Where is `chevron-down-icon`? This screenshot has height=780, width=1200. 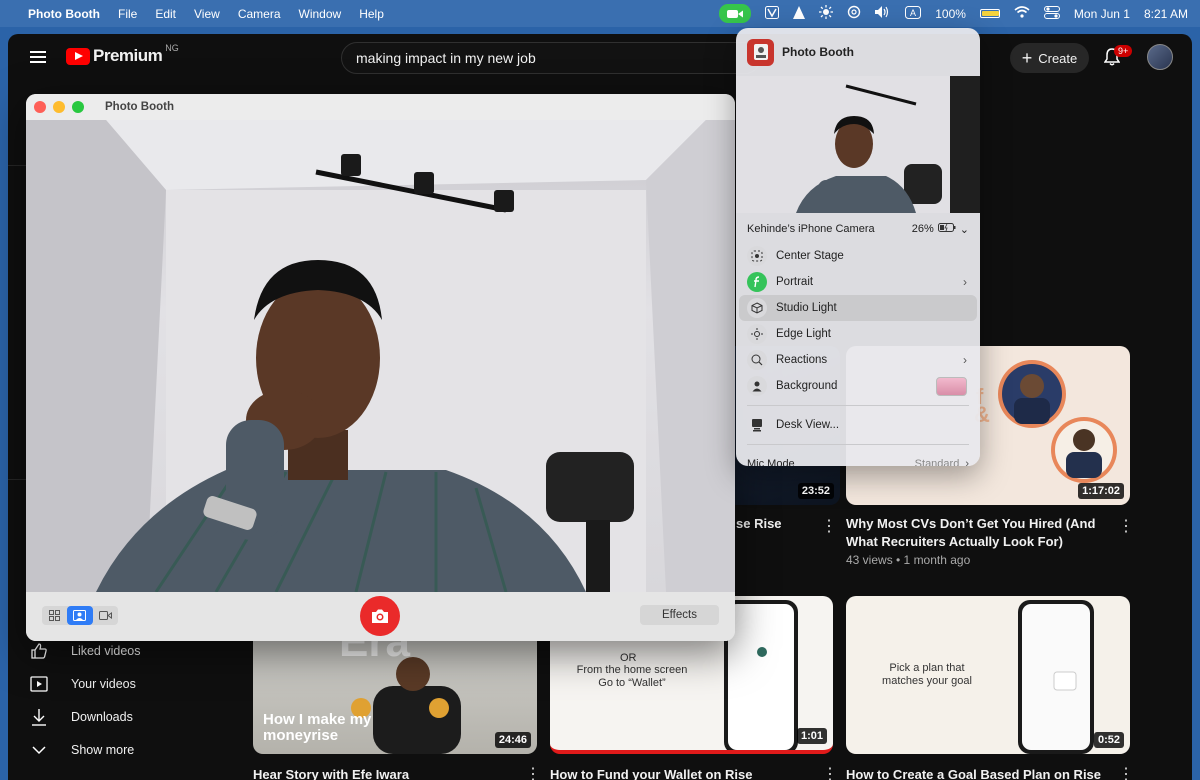 chevron-down-icon is located at coordinates (39, 750).